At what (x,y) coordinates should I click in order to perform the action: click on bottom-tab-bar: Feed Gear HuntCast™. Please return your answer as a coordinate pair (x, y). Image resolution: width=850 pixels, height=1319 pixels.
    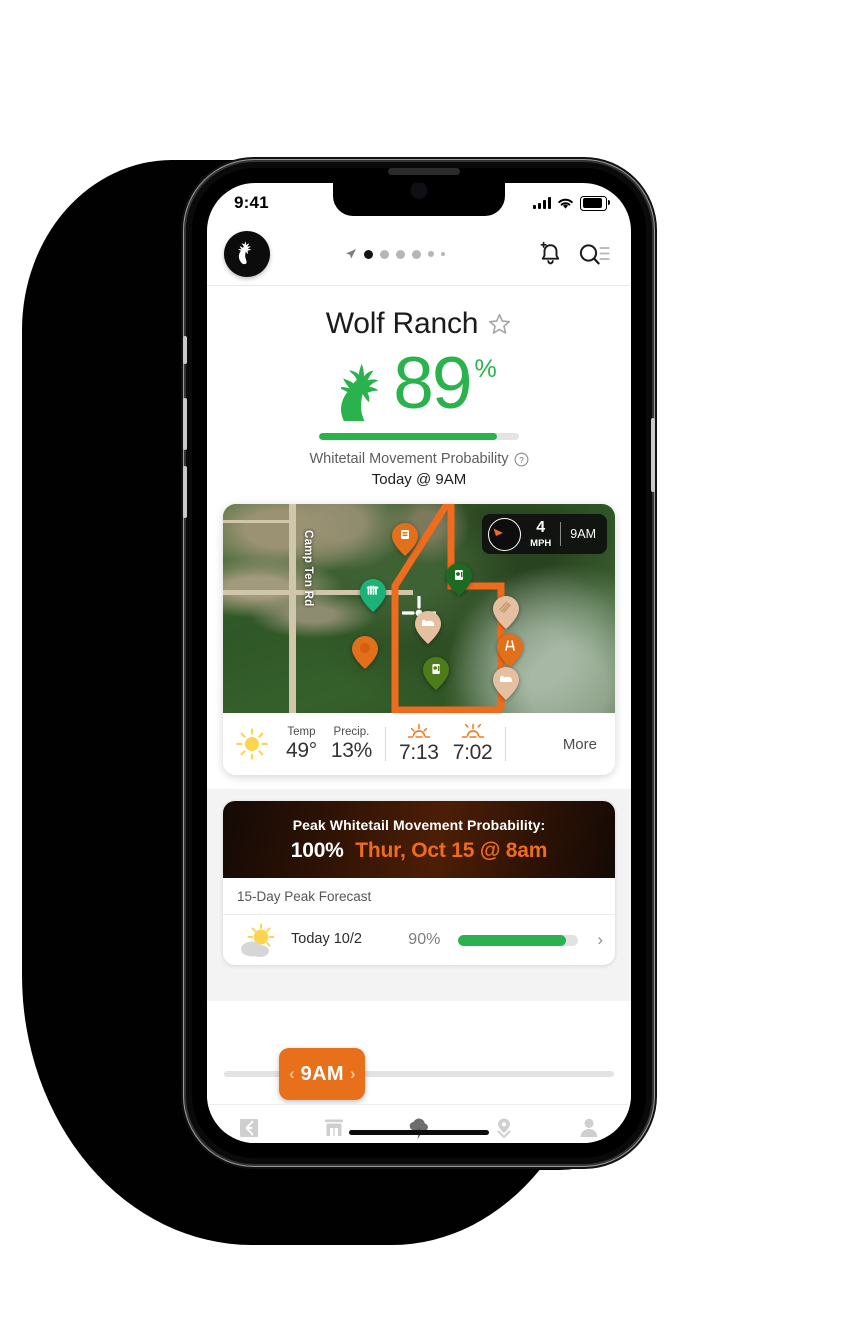
    Looking at the image, I should click on (419, 1123).